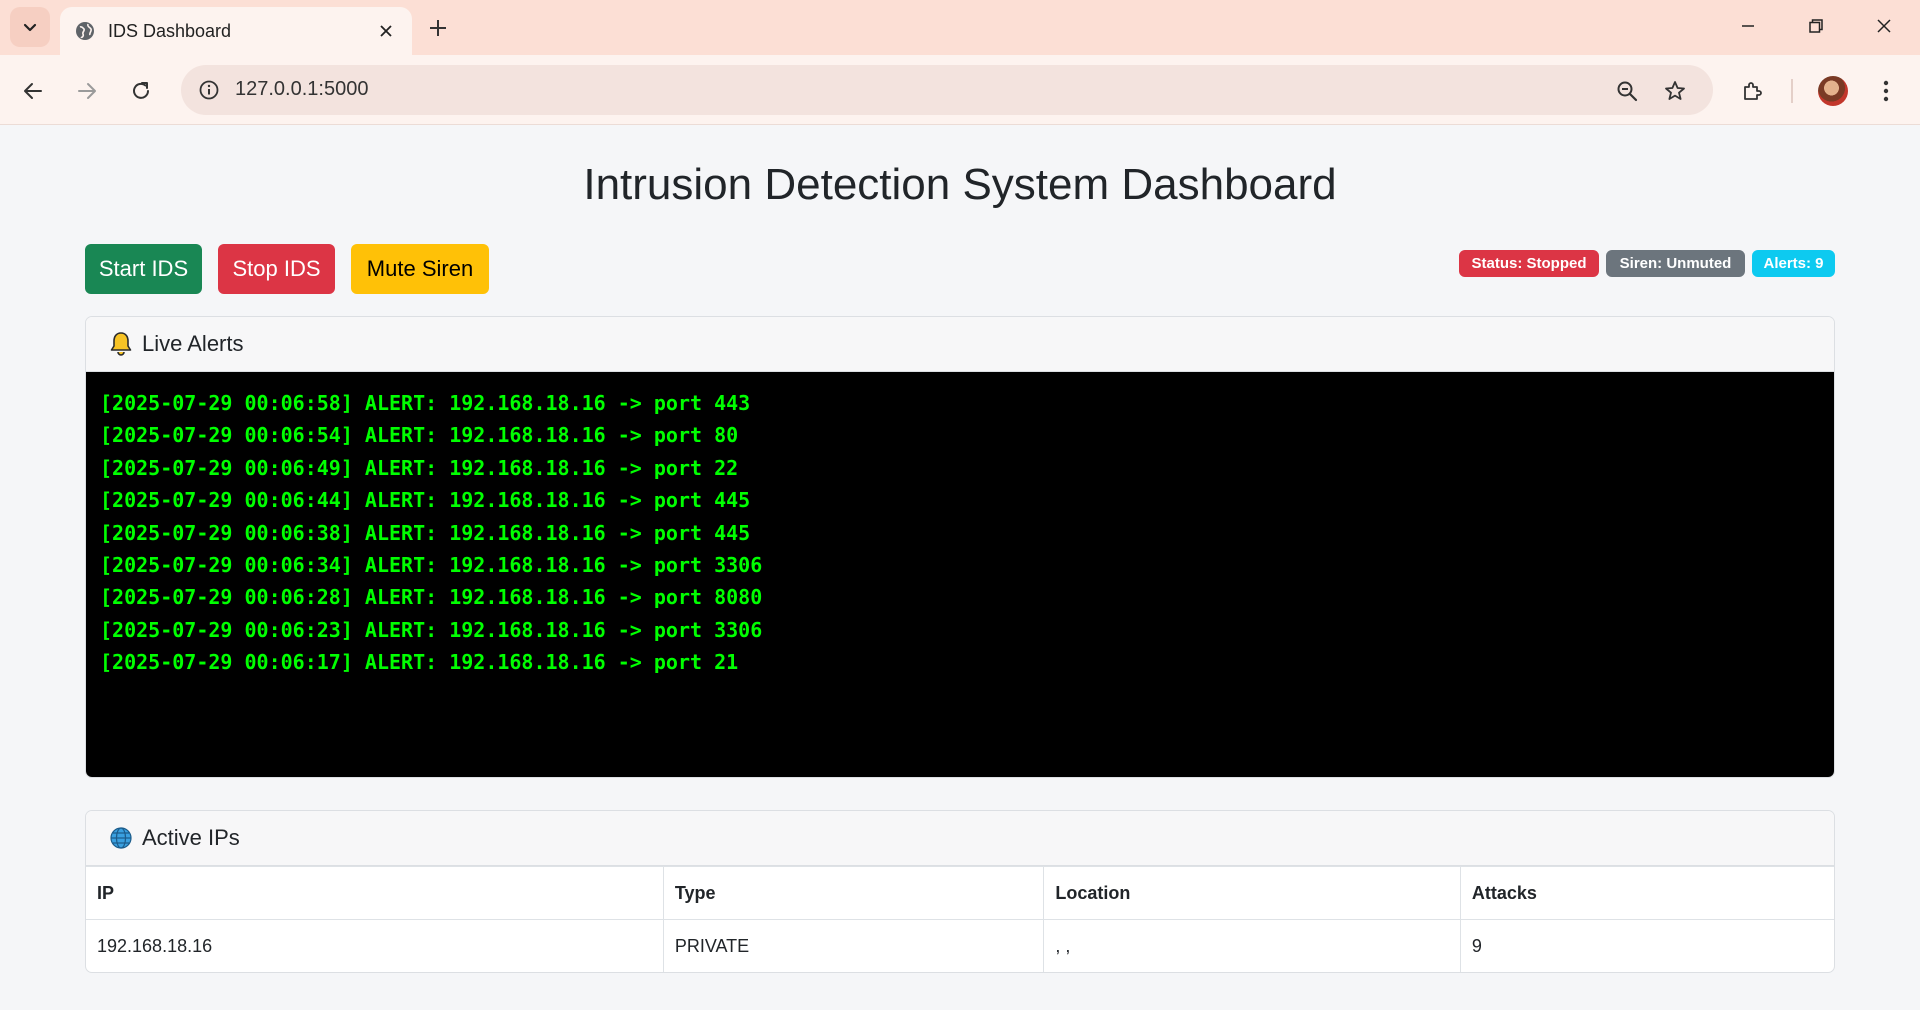  What do you see at coordinates (960, 184) in the screenshot?
I see `page-title: Intrusion Detection System Dashboard` at bounding box center [960, 184].